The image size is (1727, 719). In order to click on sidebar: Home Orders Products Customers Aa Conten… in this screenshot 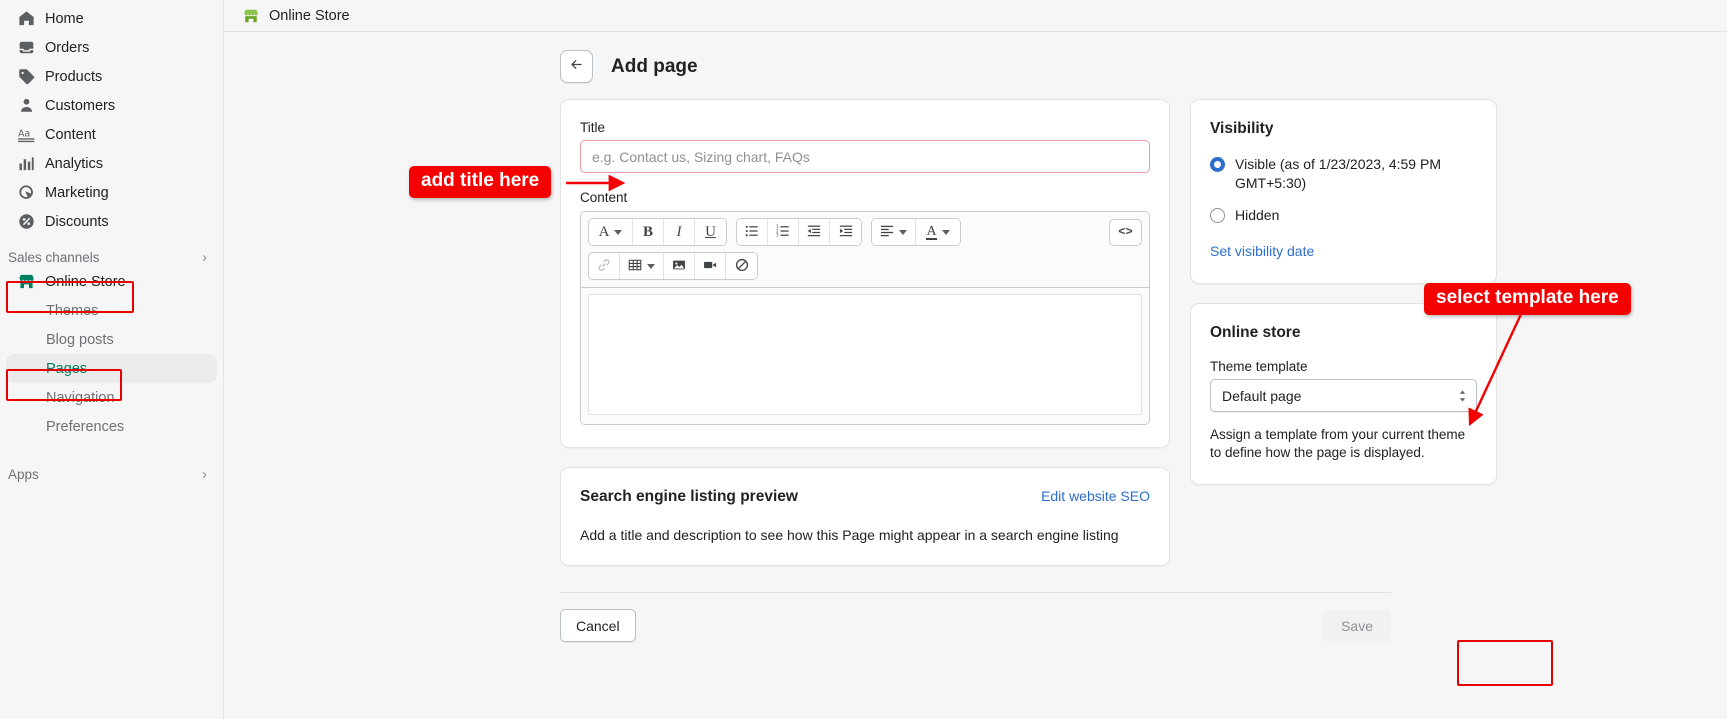, I will do `click(112, 359)`.